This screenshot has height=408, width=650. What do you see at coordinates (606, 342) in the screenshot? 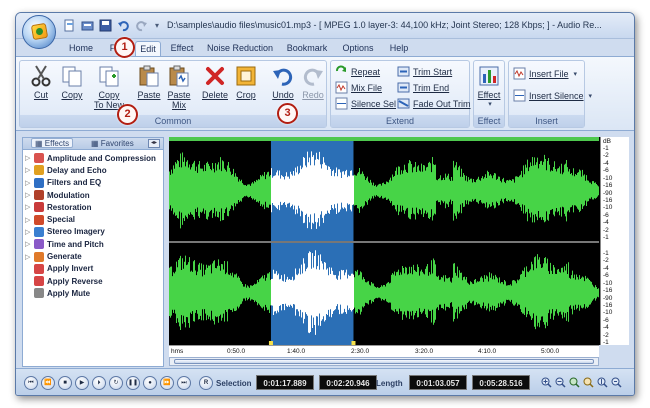
I see `db-tick-label: -1` at bounding box center [606, 342].